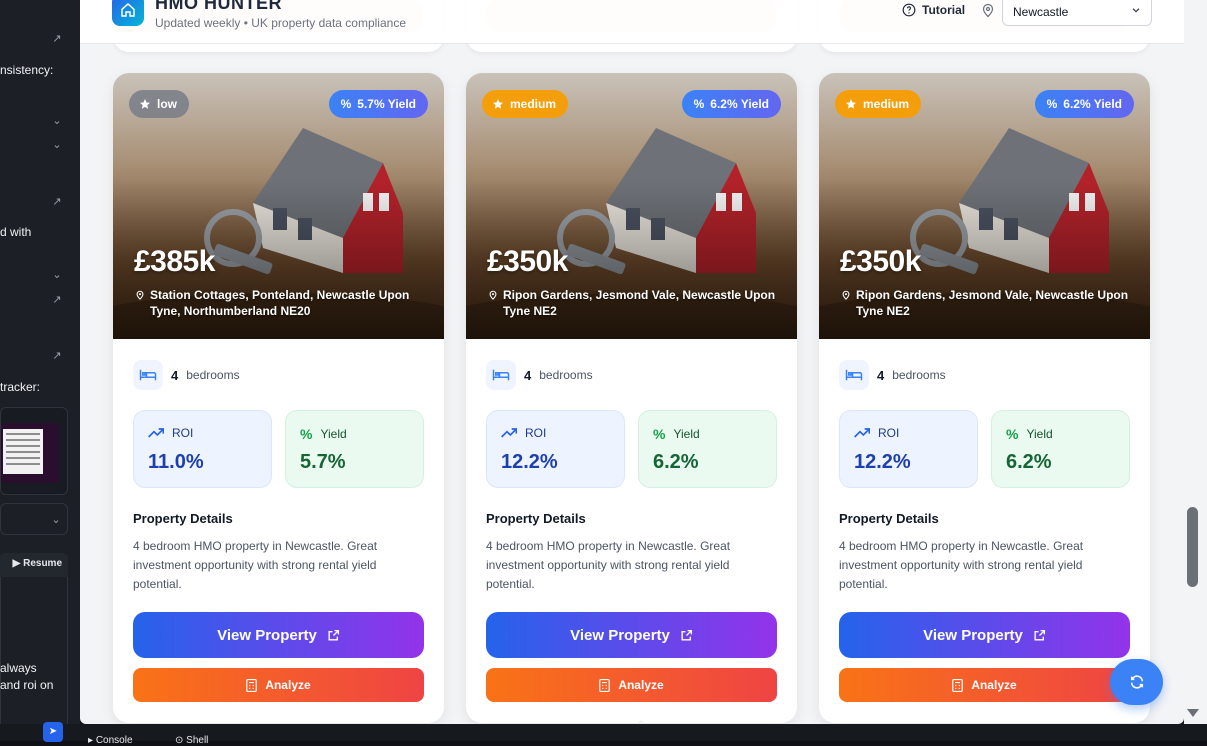  I want to click on risk-badge: low, so click(159, 104).